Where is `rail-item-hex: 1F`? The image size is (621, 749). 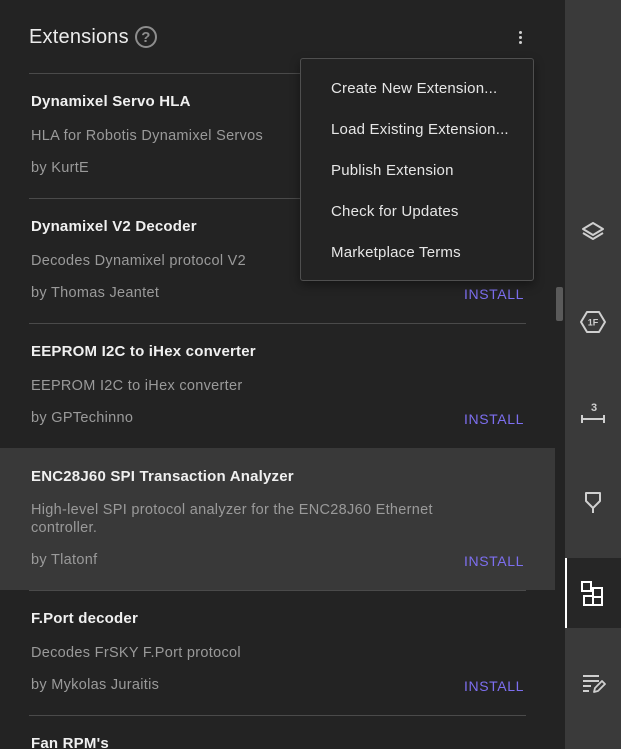
rail-item-hex: 1F is located at coordinates (593, 322).